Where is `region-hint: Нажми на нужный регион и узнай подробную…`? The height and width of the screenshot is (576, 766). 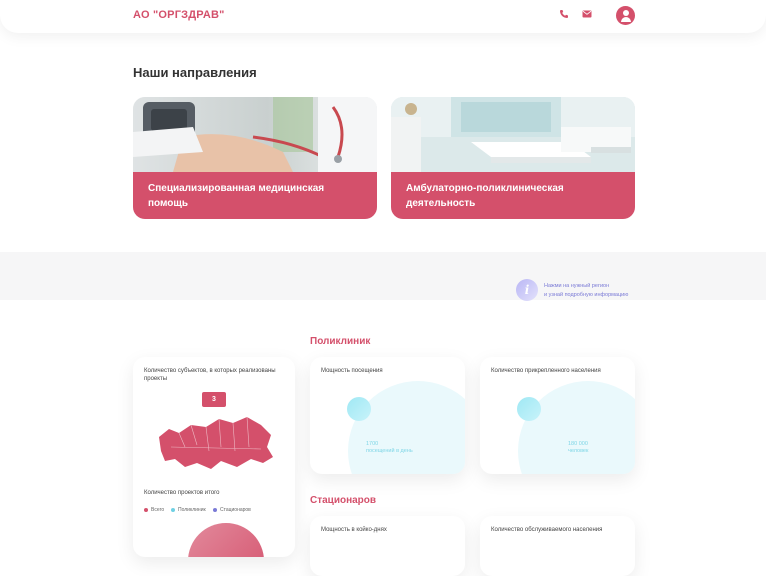 region-hint: Нажми на нужный регион и узнай подробную… is located at coordinates (594, 291).